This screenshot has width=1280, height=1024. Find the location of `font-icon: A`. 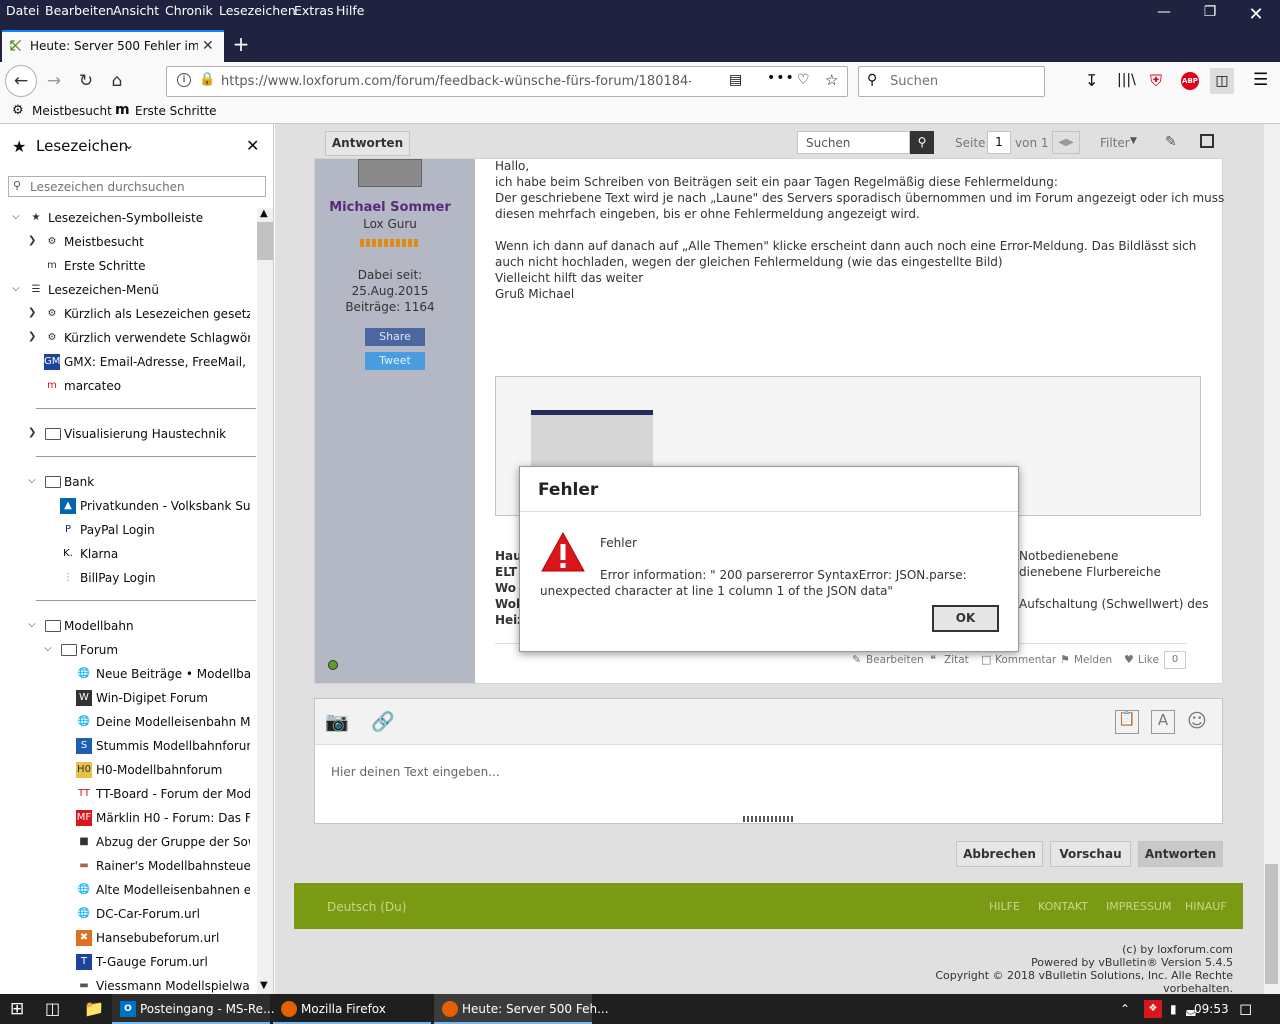

font-icon: A is located at coordinates (1163, 722).